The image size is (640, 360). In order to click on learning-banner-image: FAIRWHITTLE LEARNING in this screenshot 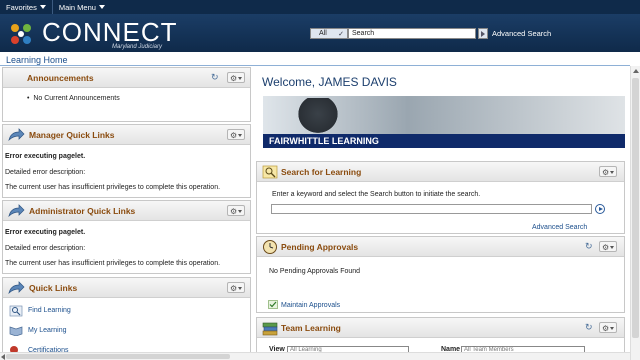, I will do `click(444, 122)`.